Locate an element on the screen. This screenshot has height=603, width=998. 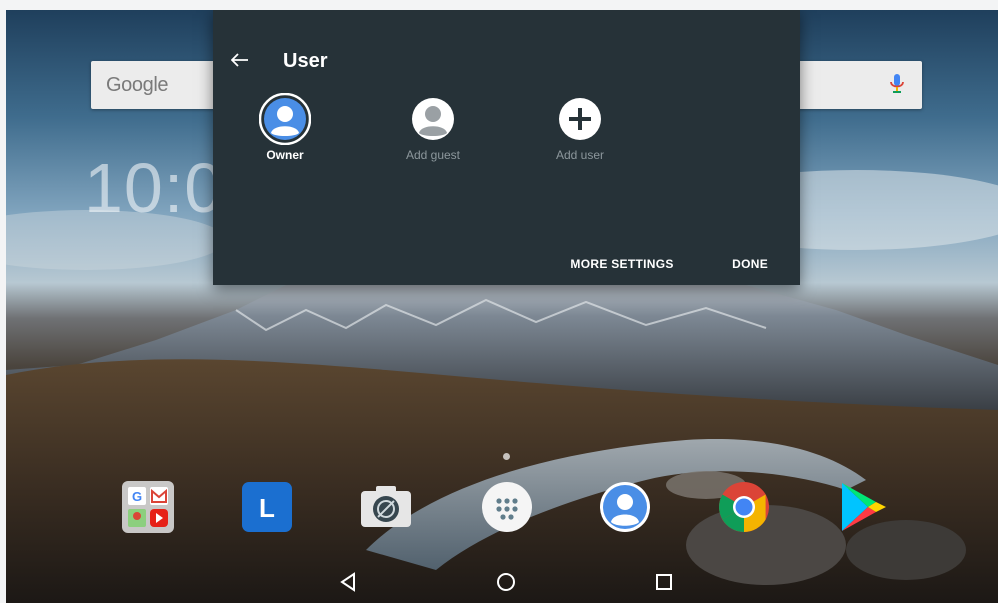
clock-widget: 10:0 is located at coordinates (154, 188).